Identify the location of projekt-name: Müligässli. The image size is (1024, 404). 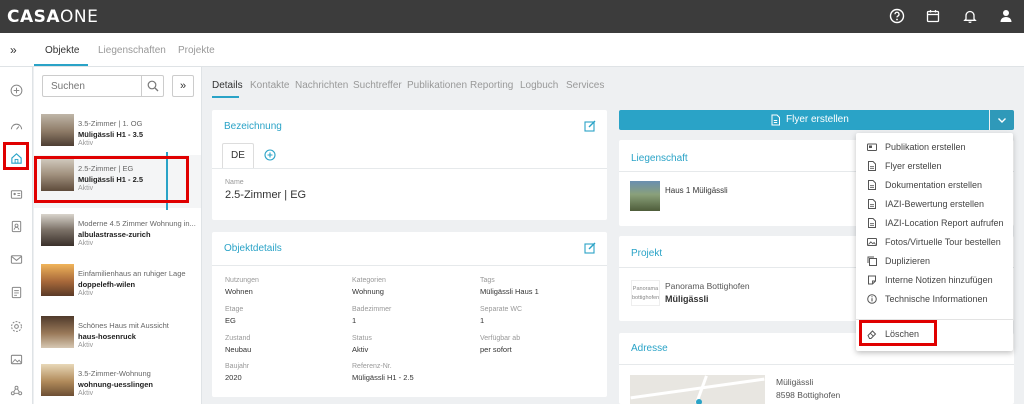
(687, 299).